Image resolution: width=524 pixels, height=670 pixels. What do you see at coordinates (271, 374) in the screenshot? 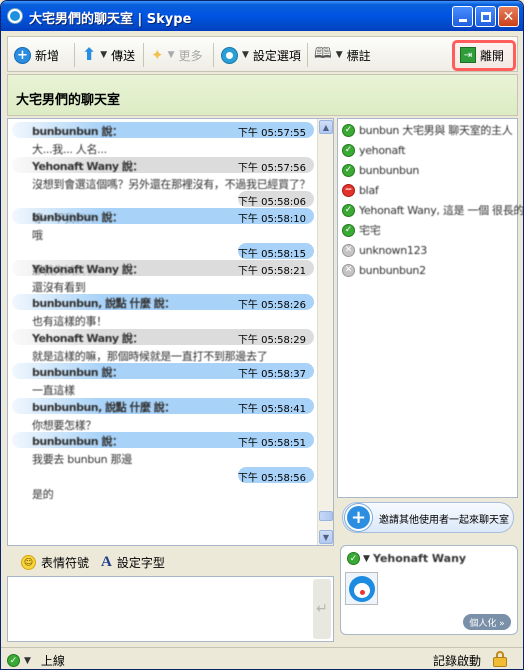
I see `message-time: 下午 05:58:37` at bounding box center [271, 374].